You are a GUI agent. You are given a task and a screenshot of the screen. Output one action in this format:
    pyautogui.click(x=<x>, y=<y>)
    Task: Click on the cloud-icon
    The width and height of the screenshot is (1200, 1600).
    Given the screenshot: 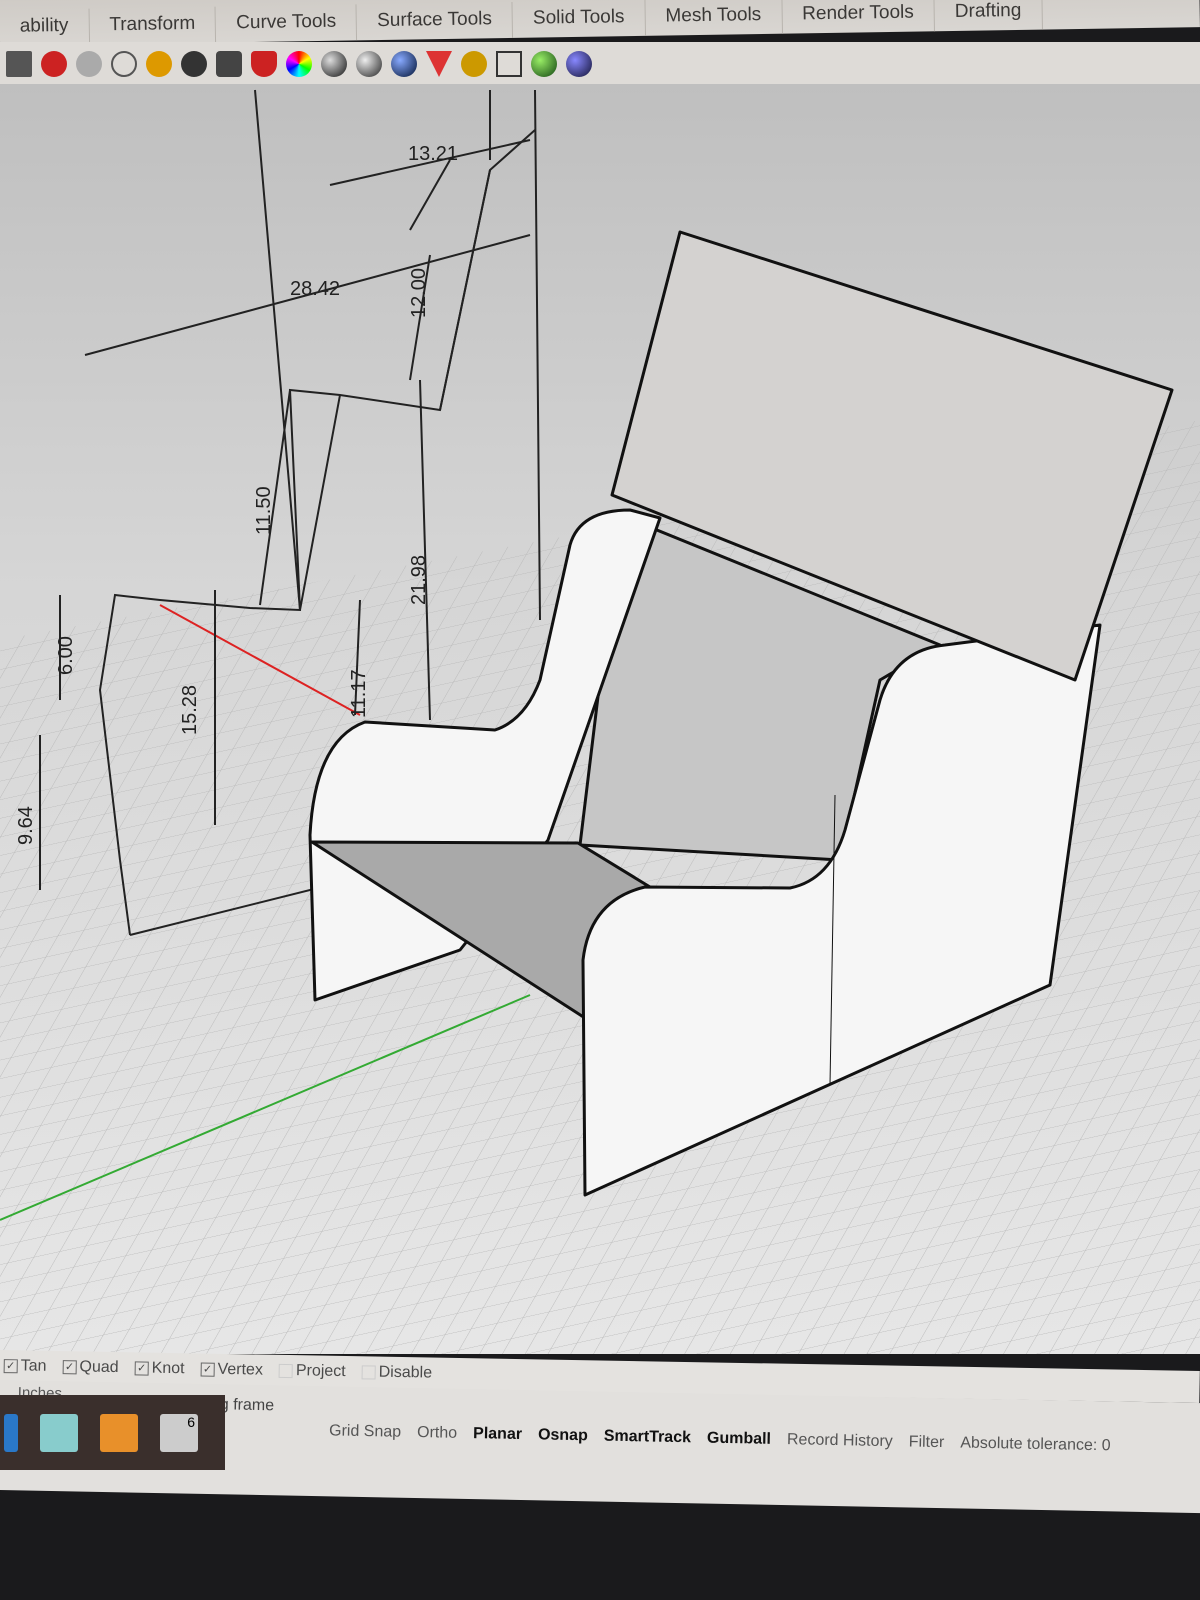 What is the action you would take?
    pyautogui.click(x=89, y=64)
    